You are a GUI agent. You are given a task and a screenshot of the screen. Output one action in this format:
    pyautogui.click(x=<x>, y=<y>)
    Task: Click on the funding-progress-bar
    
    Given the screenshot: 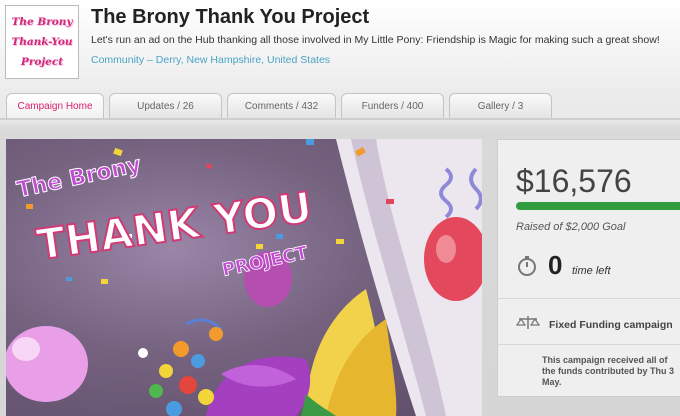 What is the action you would take?
    pyautogui.click(x=598, y=206)
    